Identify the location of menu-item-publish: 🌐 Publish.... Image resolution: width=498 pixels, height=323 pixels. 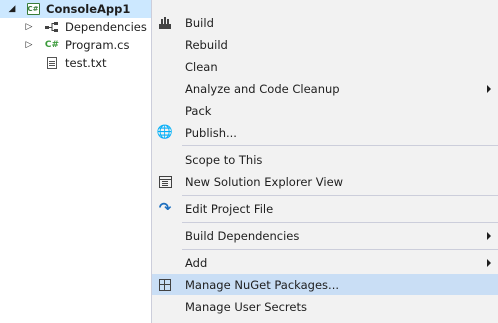
(325, 132).